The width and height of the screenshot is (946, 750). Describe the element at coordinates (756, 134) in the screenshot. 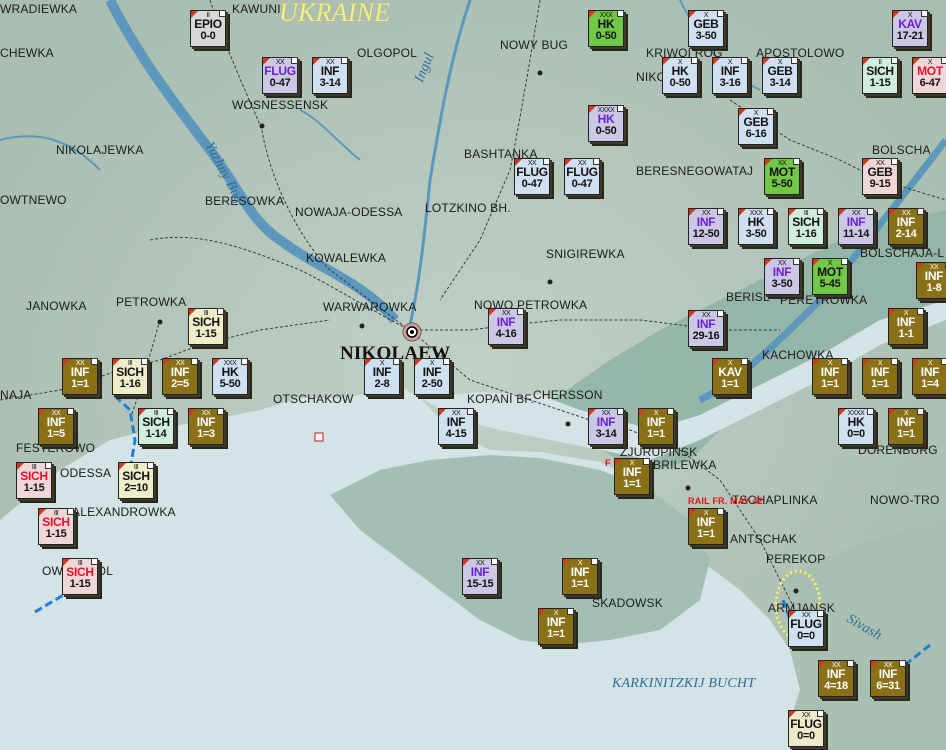

I see `unit-strength: 6-16` at that location.